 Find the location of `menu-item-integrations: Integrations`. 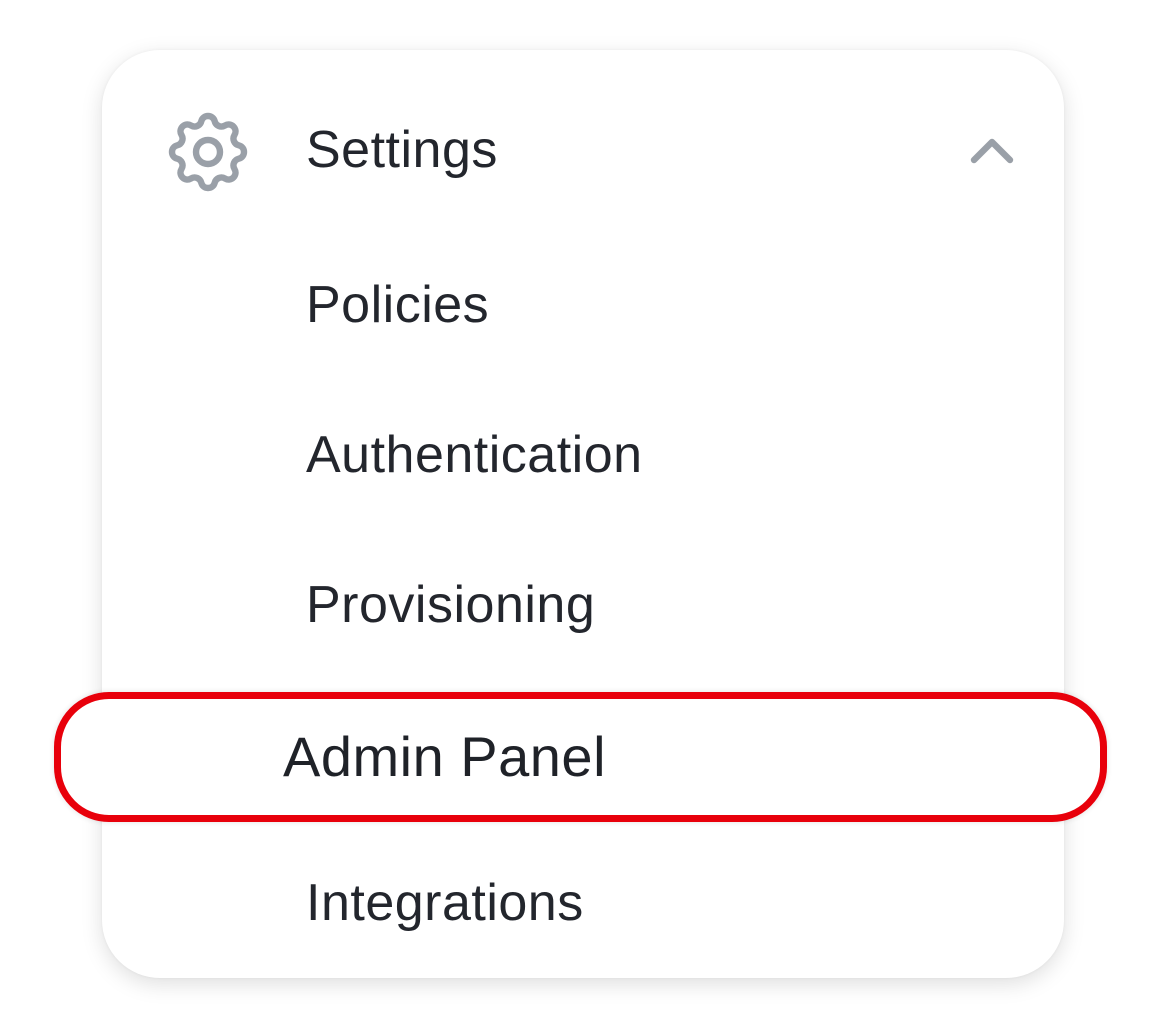

menu-item-integrations: Integrations is located at coordinates (445, 903).